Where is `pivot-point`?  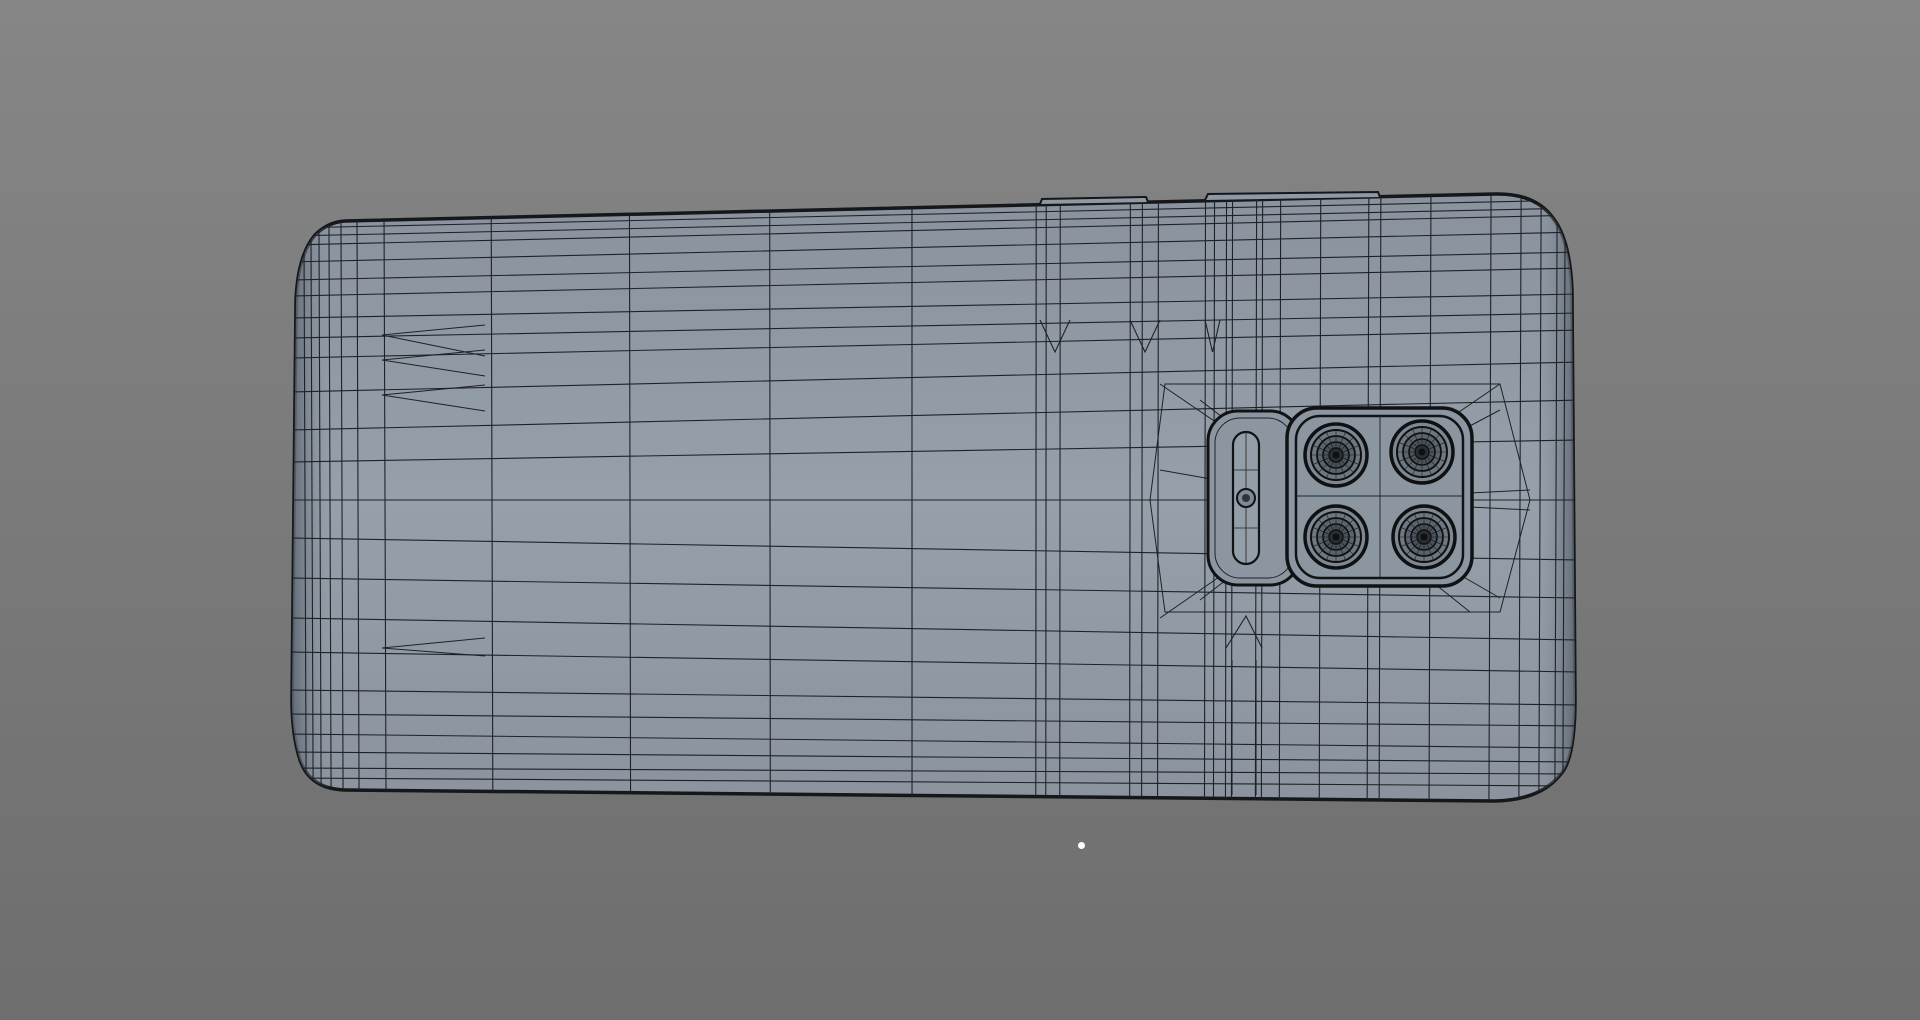
pivot-point is located at coordinates (1081, 845).